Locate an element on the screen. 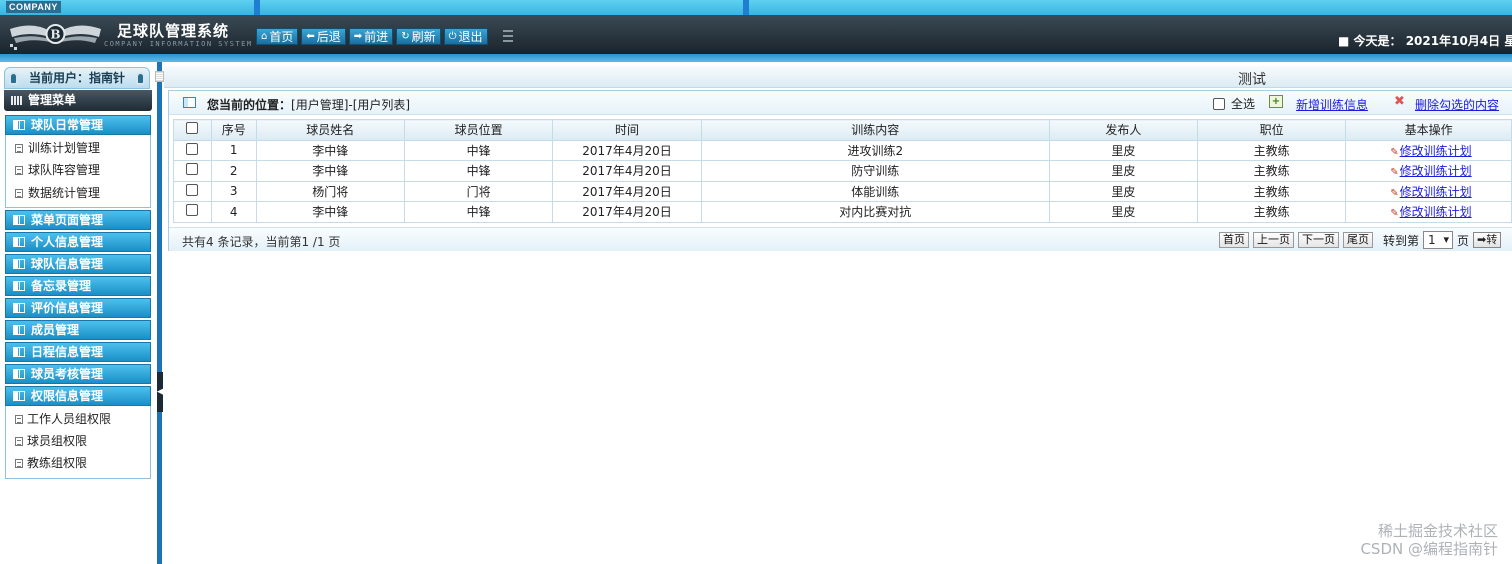  power-icon: ⏻ is located at coordinates (452, 36).